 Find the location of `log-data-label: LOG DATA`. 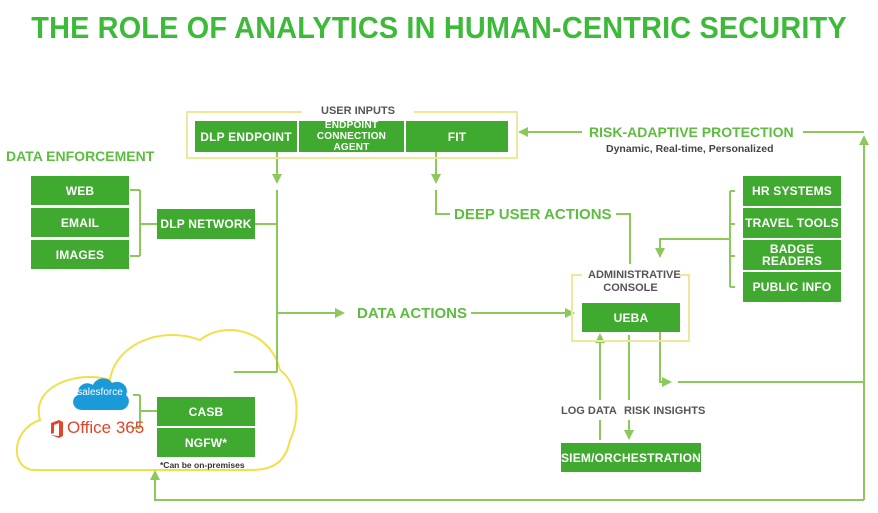

log-data-label: LOG DATA is located at coordinates (589, 411).